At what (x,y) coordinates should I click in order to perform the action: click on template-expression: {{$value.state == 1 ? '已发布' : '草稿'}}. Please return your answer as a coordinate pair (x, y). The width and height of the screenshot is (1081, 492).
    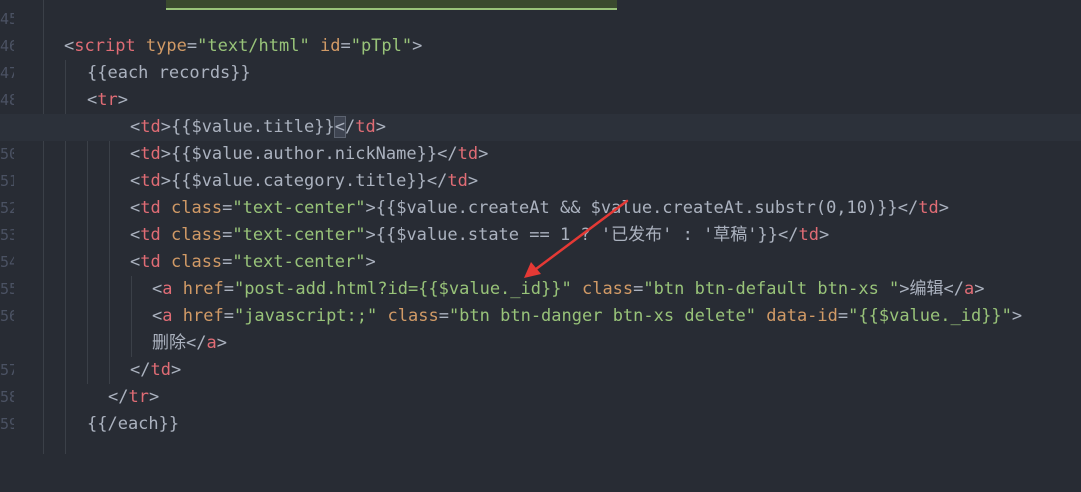
    Looking at the image, I should click on (577, 235).